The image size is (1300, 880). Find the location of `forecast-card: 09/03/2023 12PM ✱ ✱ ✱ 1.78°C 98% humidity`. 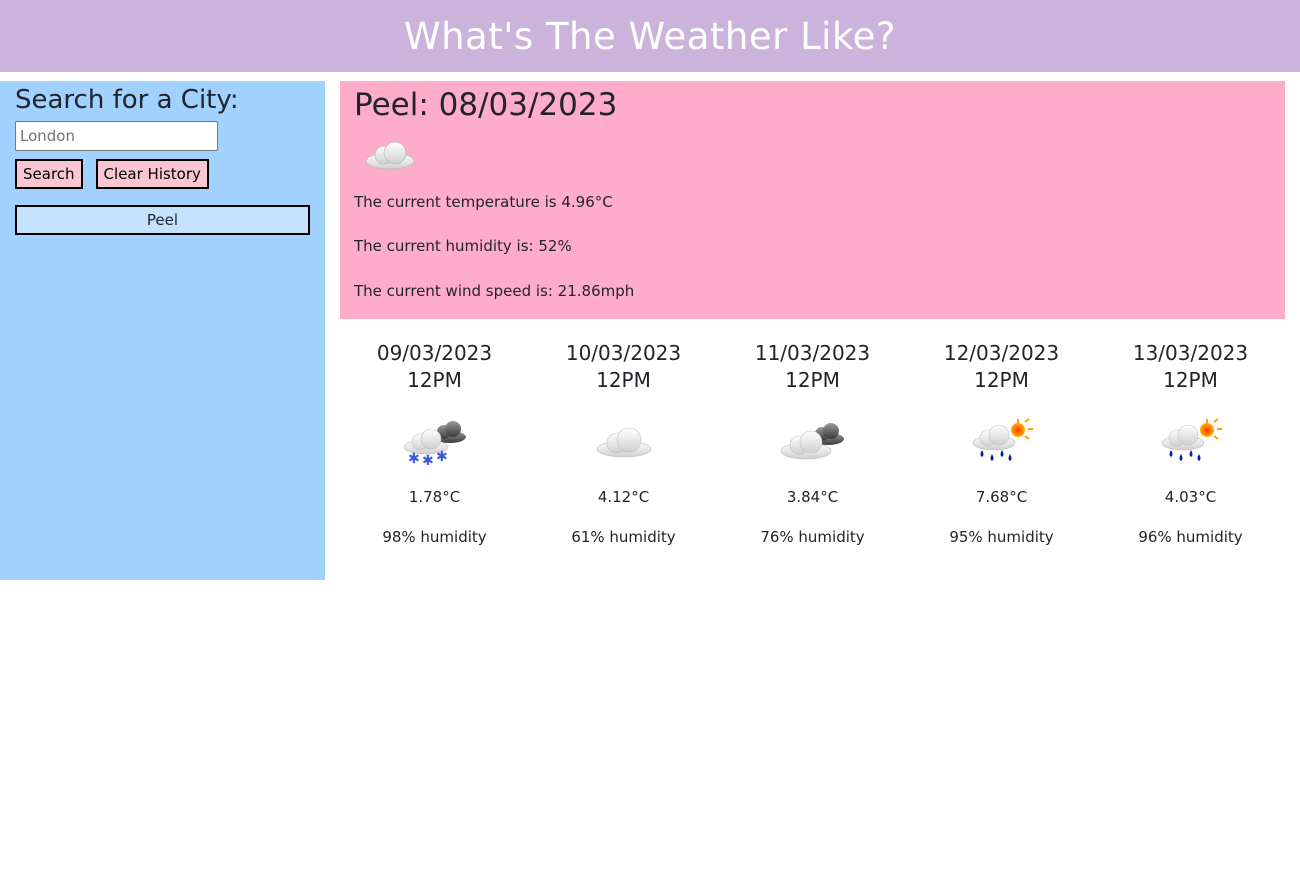

forecast-card: 09/03/2023 12PM ✱ ✱ ✱ 1.78°C 98% humidity is located at coordinates (435, 450).